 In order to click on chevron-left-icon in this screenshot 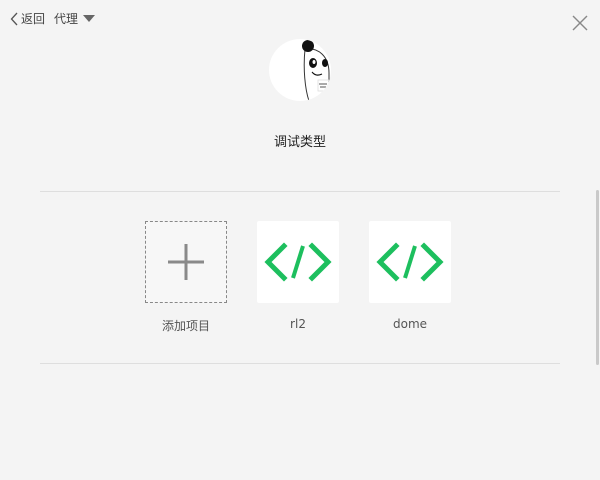, I will do `click(14, 18)`.